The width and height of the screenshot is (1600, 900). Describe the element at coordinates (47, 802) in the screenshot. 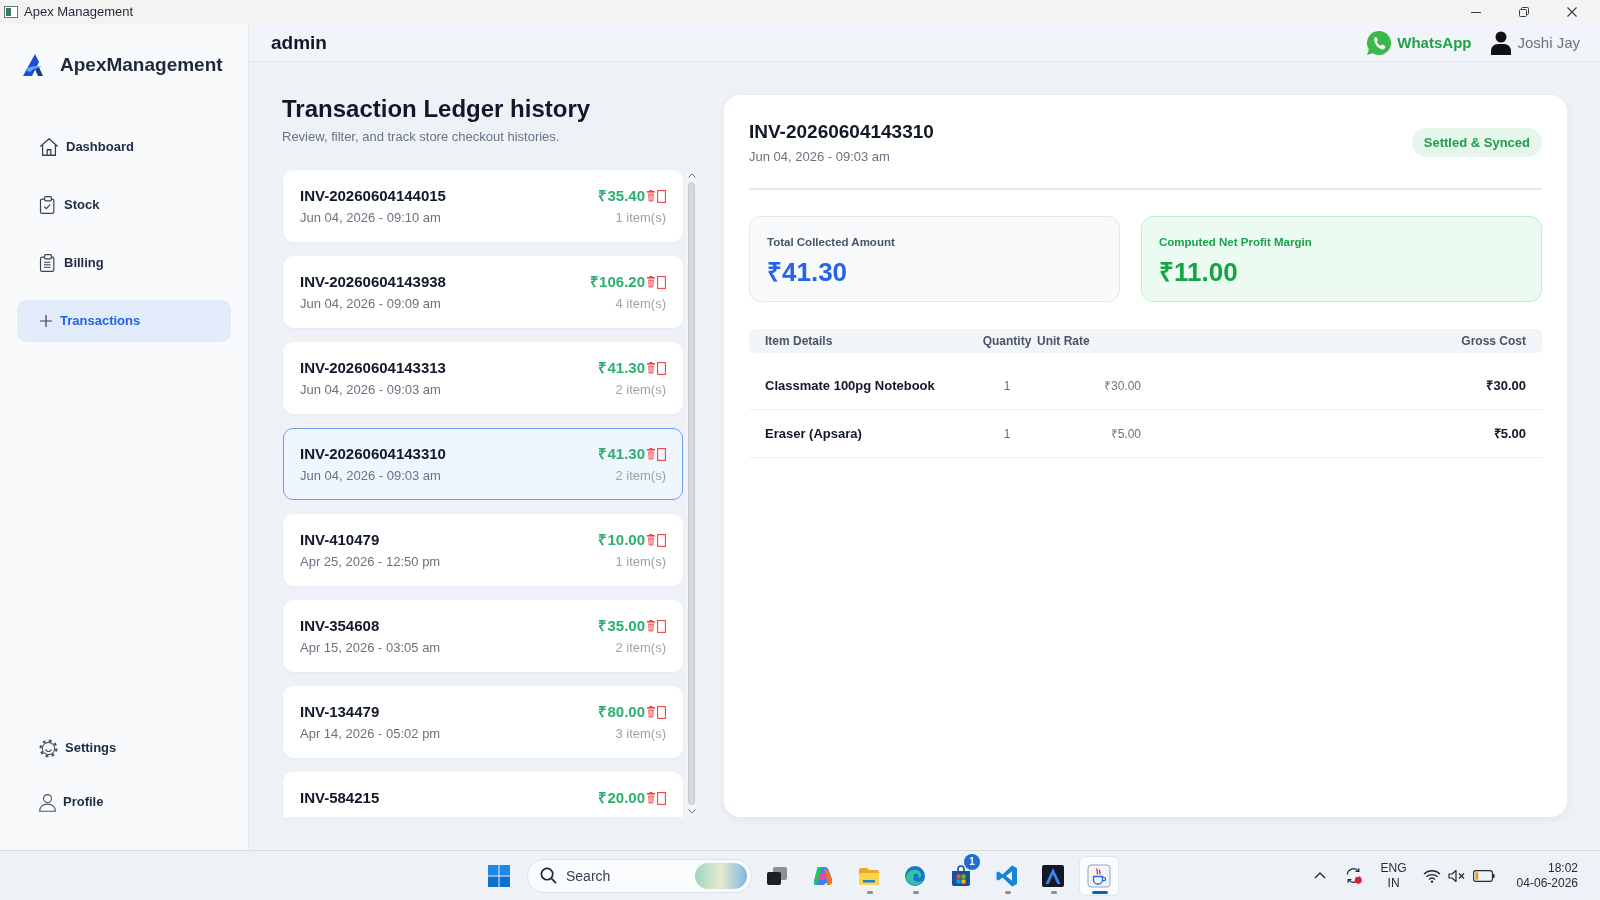

I see `person-icon` at that location.